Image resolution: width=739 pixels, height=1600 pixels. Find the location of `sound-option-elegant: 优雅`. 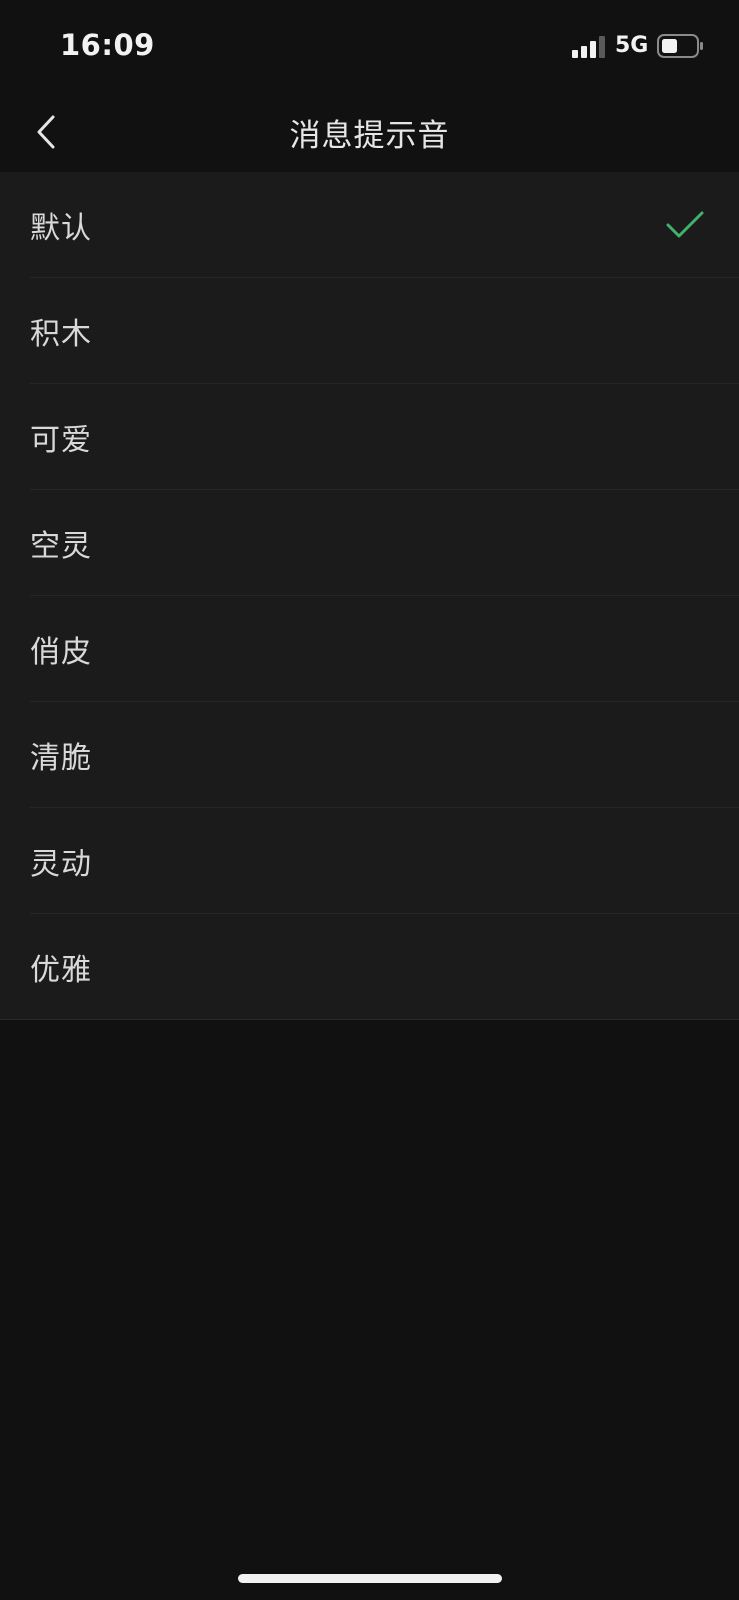

sound-option-elegant: 优雅 is located at coordinates (369, 967).